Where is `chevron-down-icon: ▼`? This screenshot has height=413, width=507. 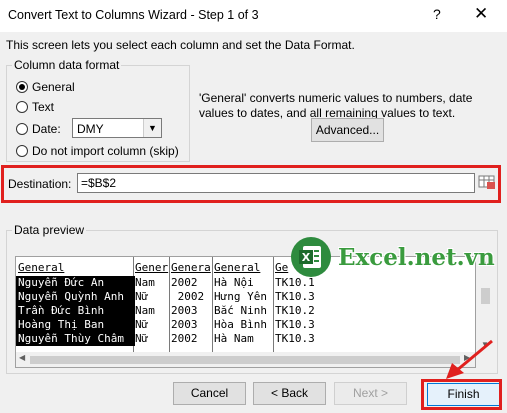 chevron-down-icon: ▼ is located at coordinates (152, 128).